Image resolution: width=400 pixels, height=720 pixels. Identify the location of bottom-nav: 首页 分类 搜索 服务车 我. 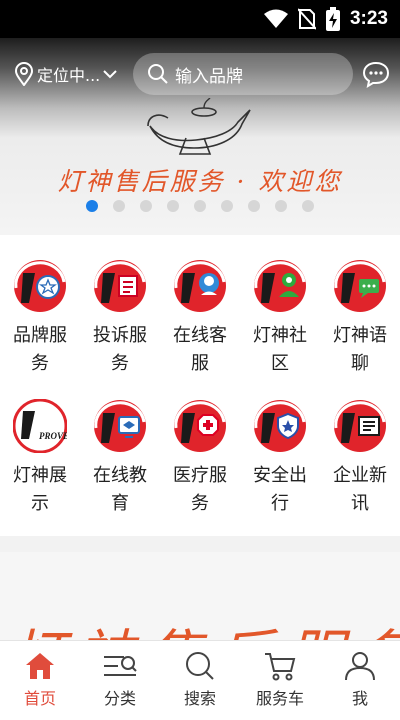
(200, 680).